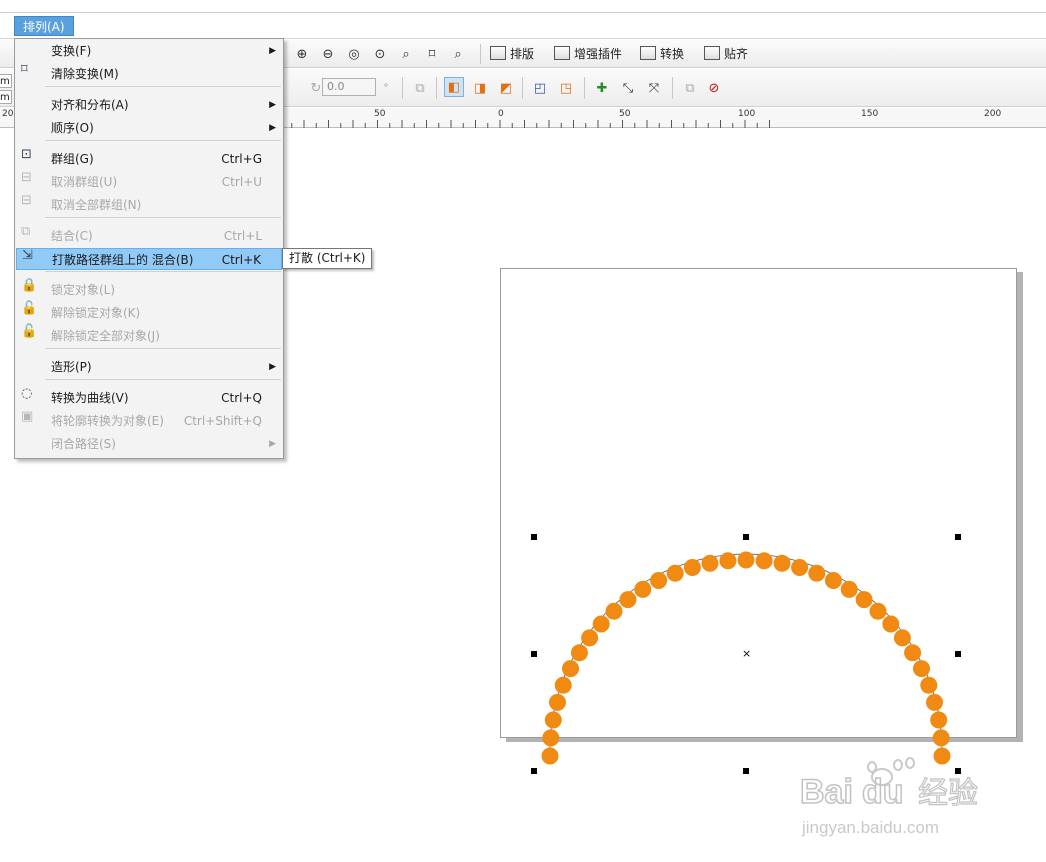 The height and width of the screenshot is (862, 1046). I want to click on menu-item-label: 取消全部群组(N), so click(96, 205).